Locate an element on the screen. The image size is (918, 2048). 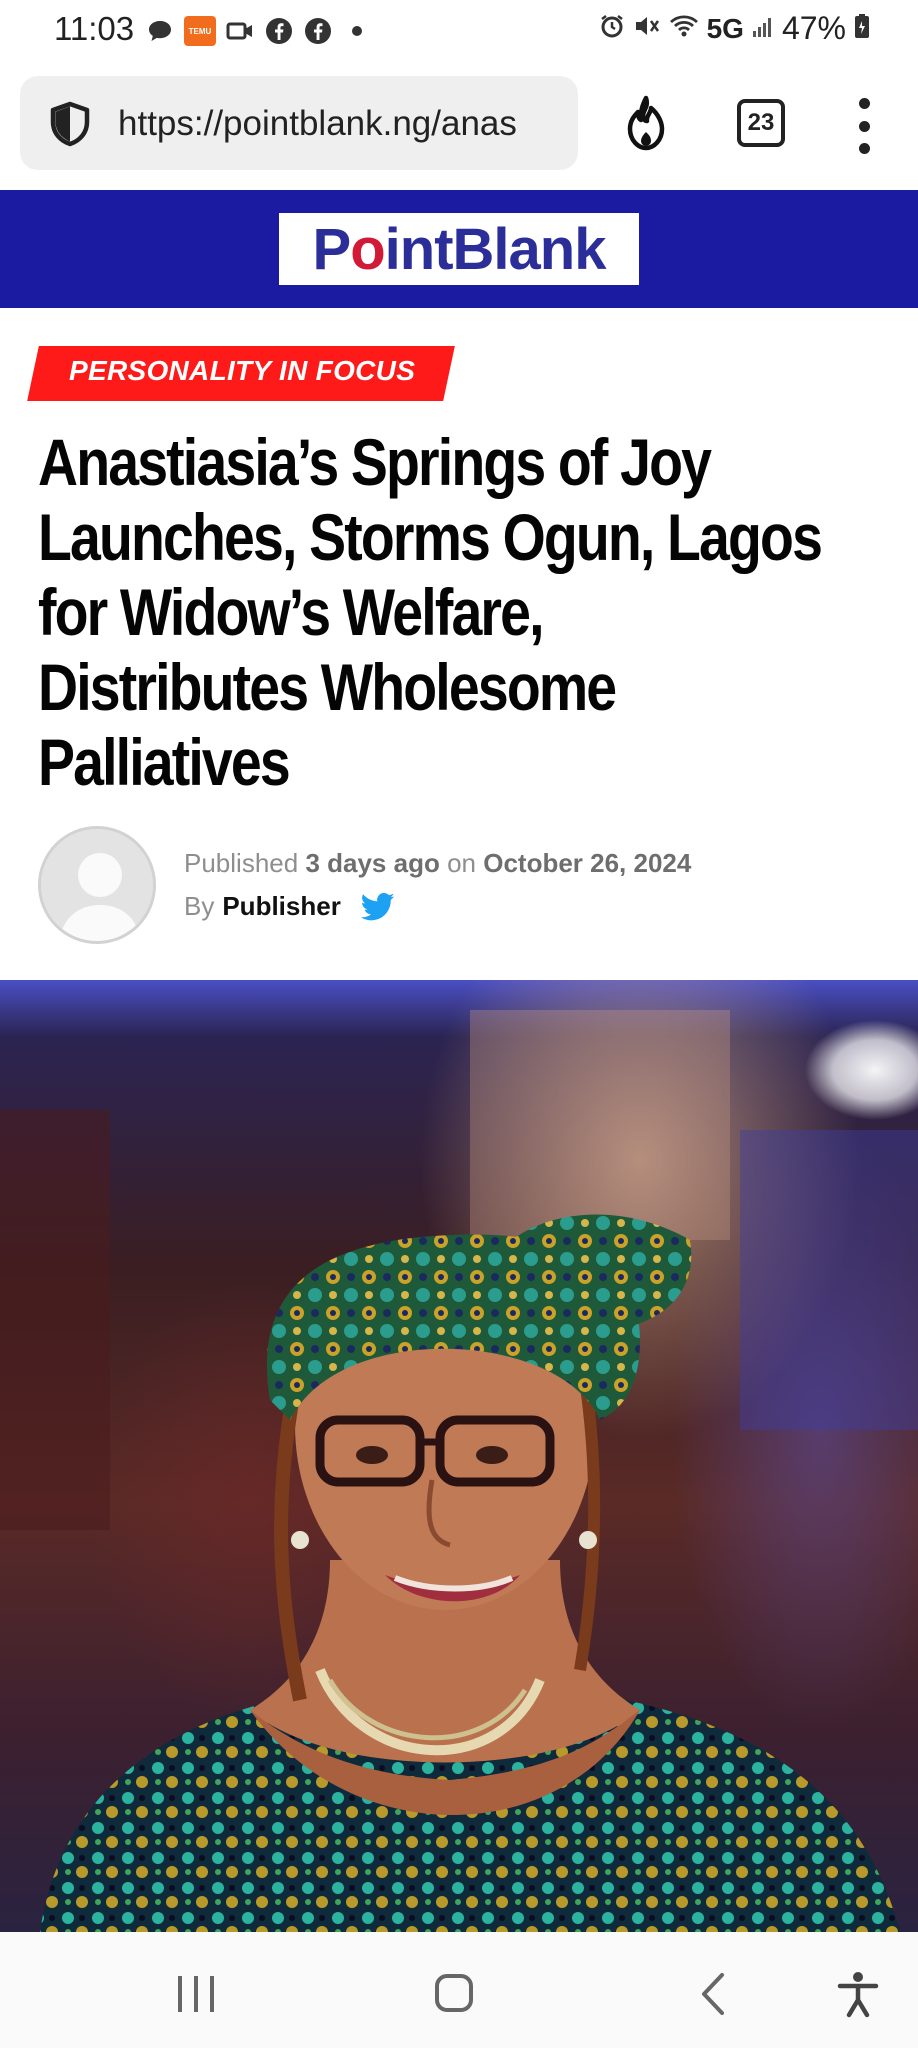
twitter-icon is located at coordinates (377, 907).